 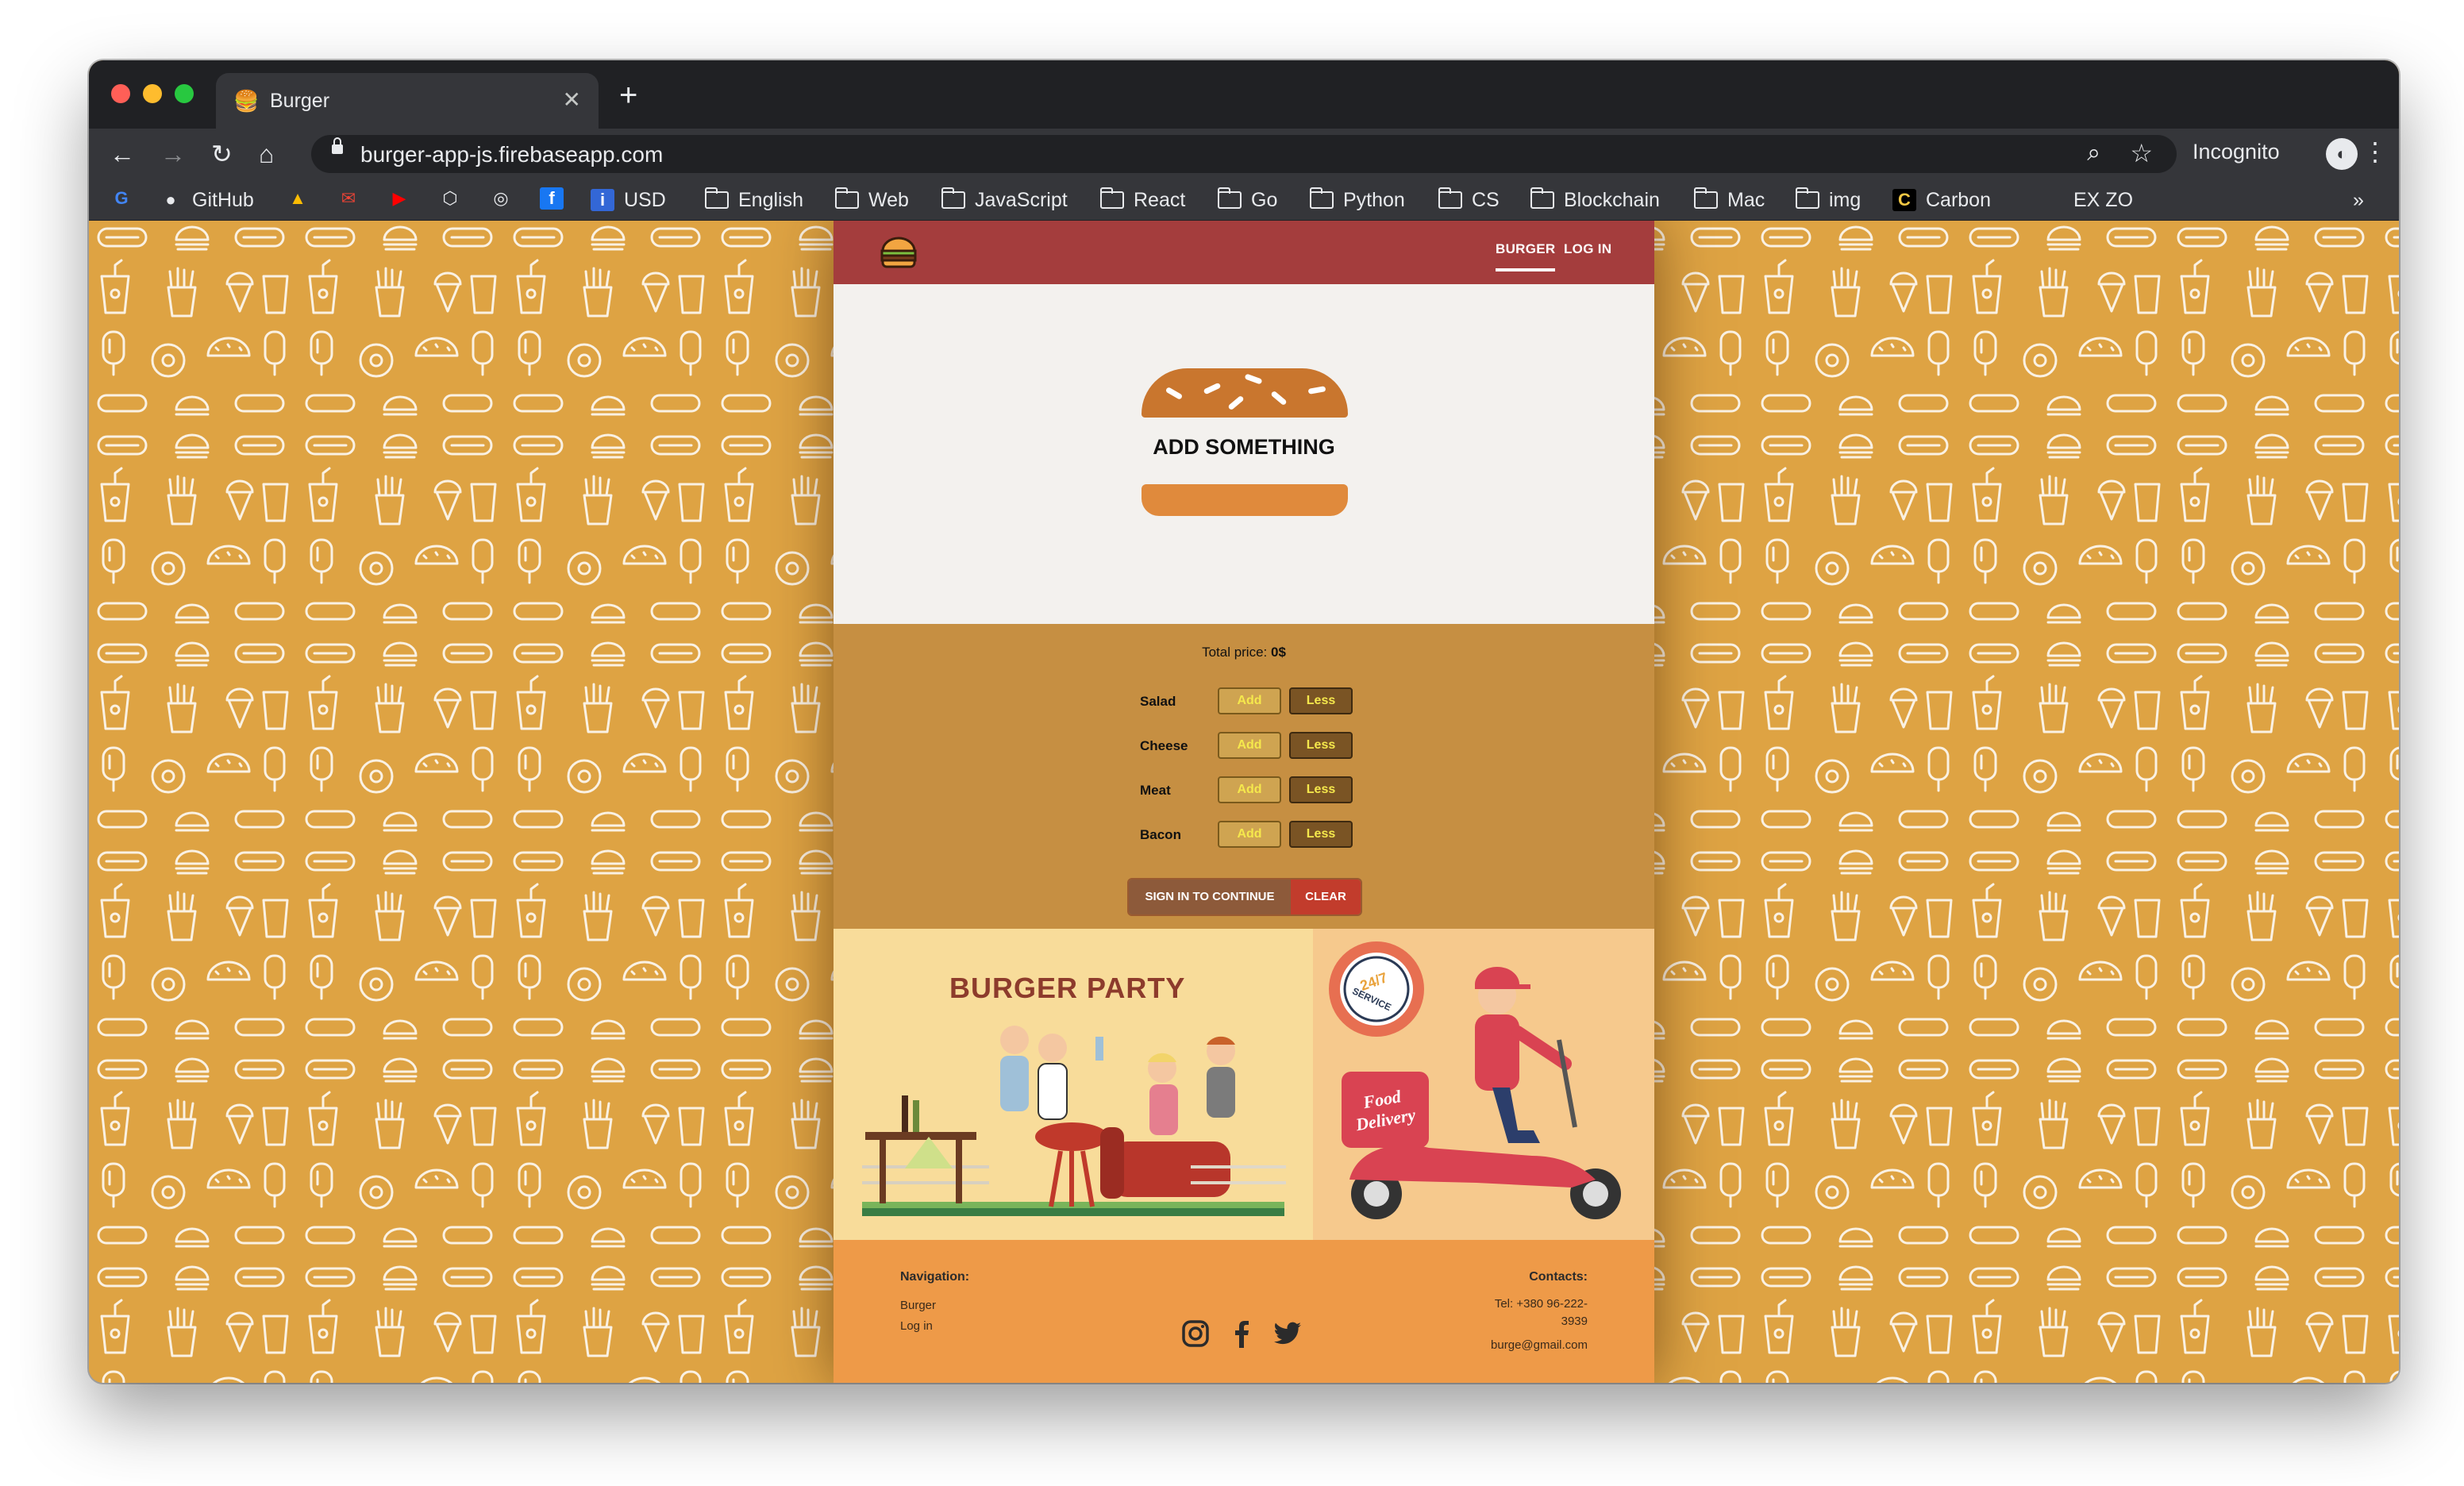 What do you see at coordinates (1074, 1121) in the screenshot?
I see `party-illustration` at bounding box center [1074, 1121].